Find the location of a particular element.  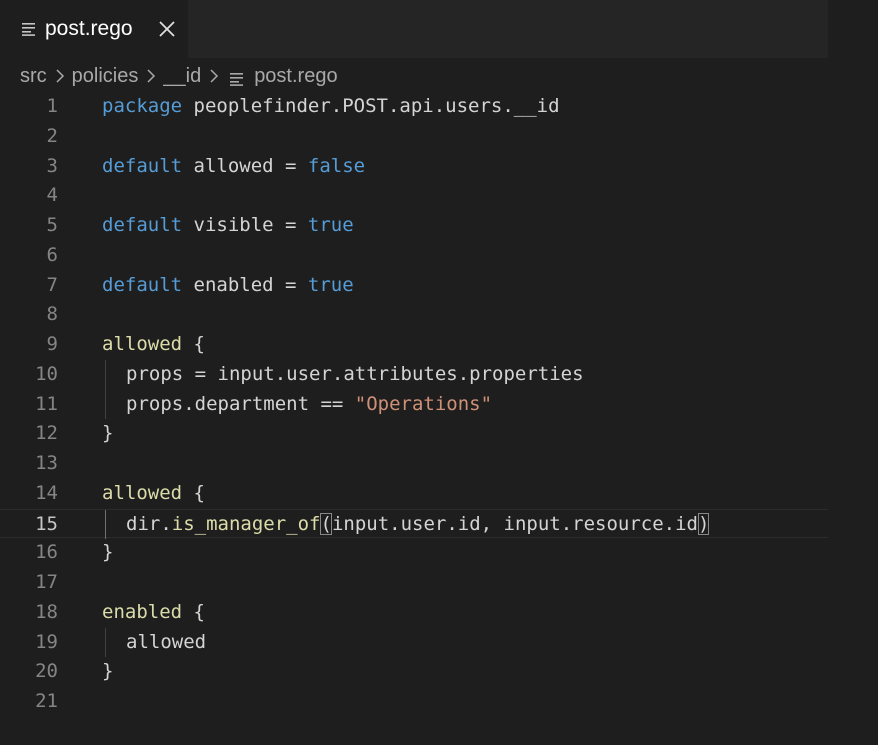

code-line: 8 is located at coordinates (414, 315).